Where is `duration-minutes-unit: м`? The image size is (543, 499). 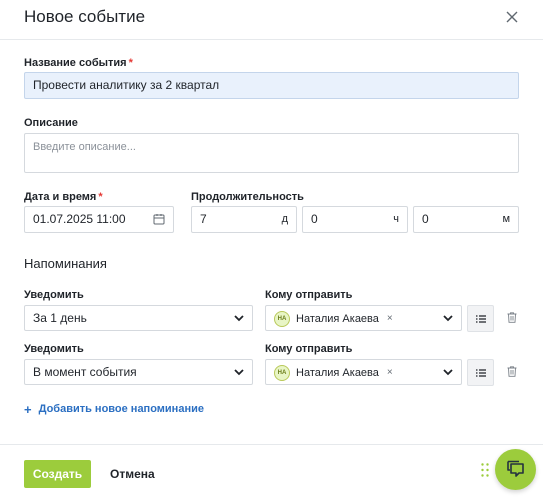 duration-minutes-unit: м is located at coordinates (506, 219).